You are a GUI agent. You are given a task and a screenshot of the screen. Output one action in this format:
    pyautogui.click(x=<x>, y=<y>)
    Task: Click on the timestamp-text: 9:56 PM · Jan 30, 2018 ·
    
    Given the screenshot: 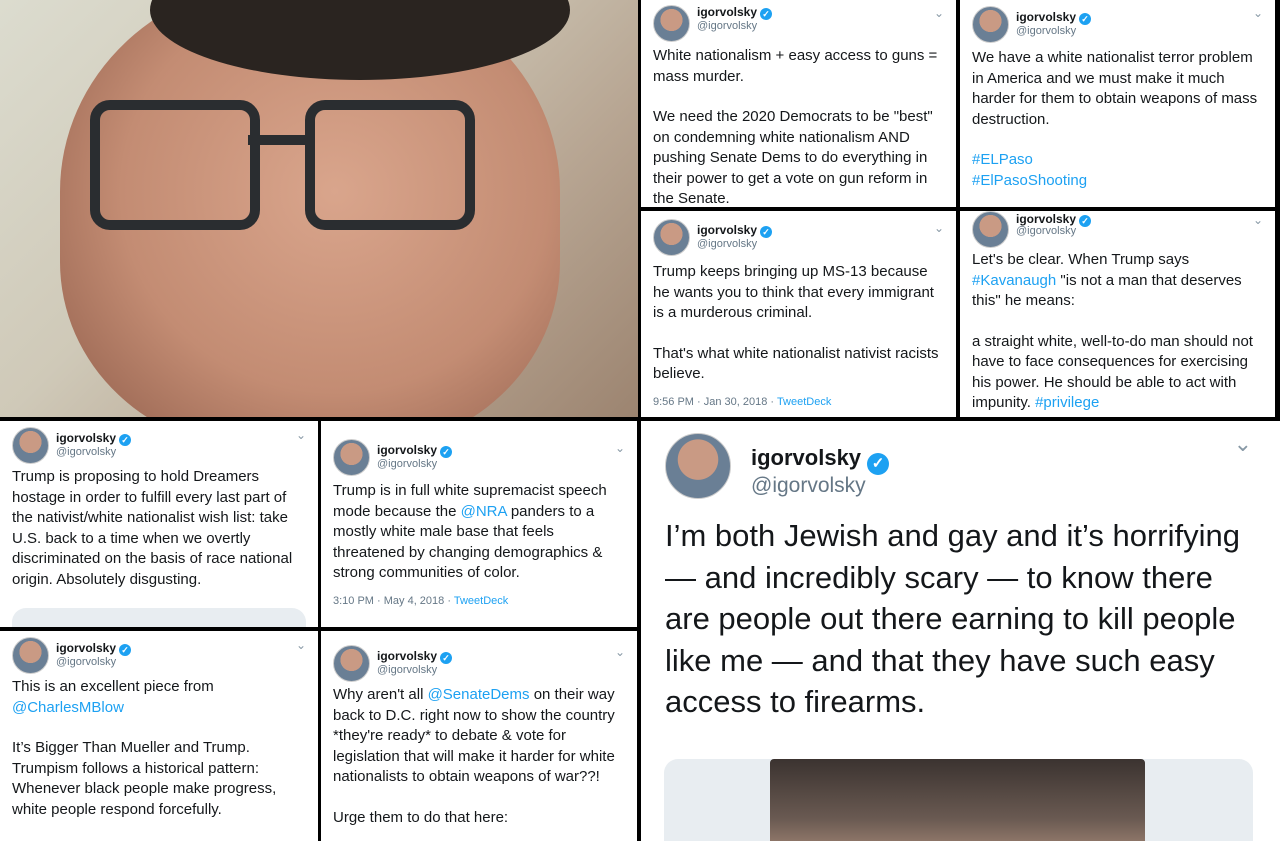 What is the action you would take?
    pyautogui.click(x=715, y=402)
    